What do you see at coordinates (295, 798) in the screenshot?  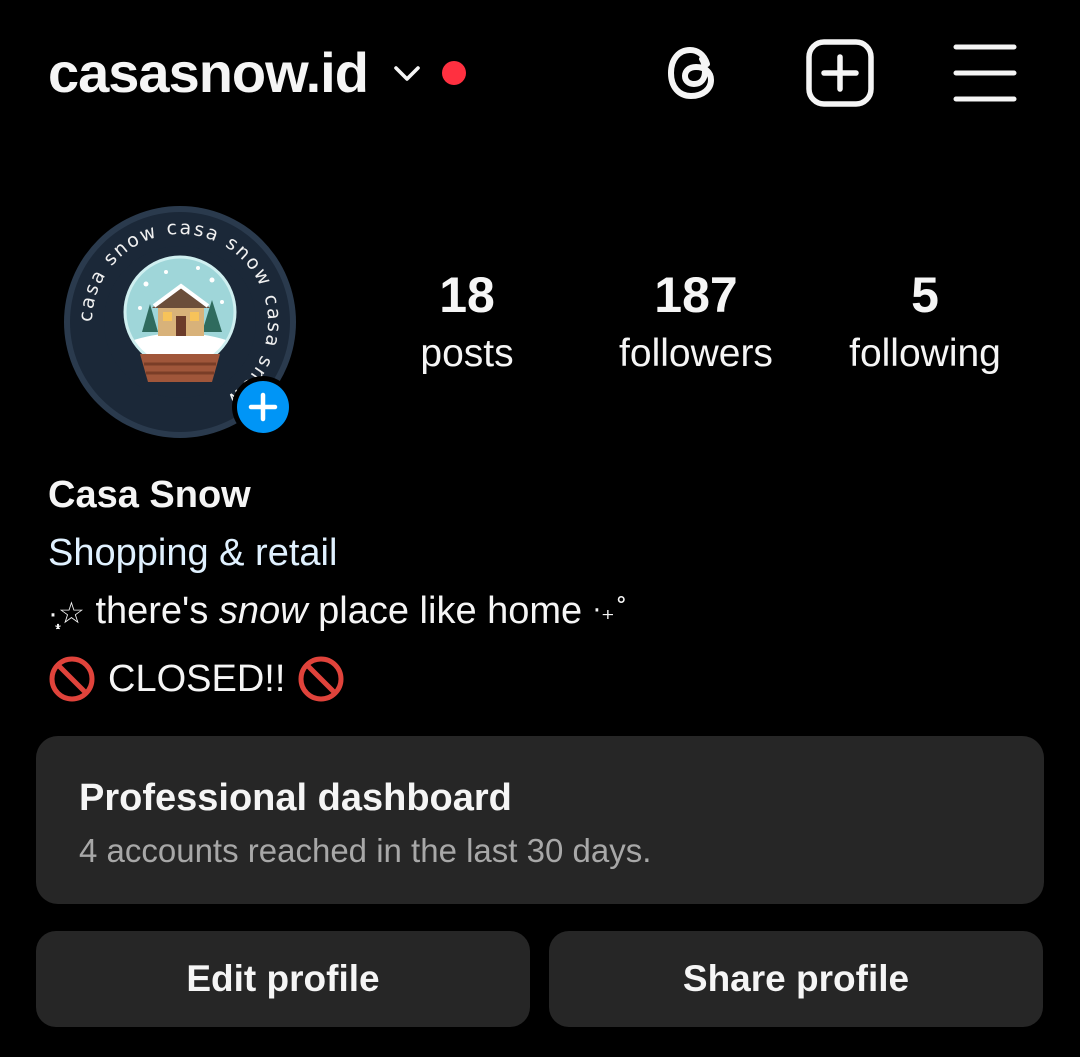 I see `dashboard-title: Professional dashboard` at bounding box center [295, 798].